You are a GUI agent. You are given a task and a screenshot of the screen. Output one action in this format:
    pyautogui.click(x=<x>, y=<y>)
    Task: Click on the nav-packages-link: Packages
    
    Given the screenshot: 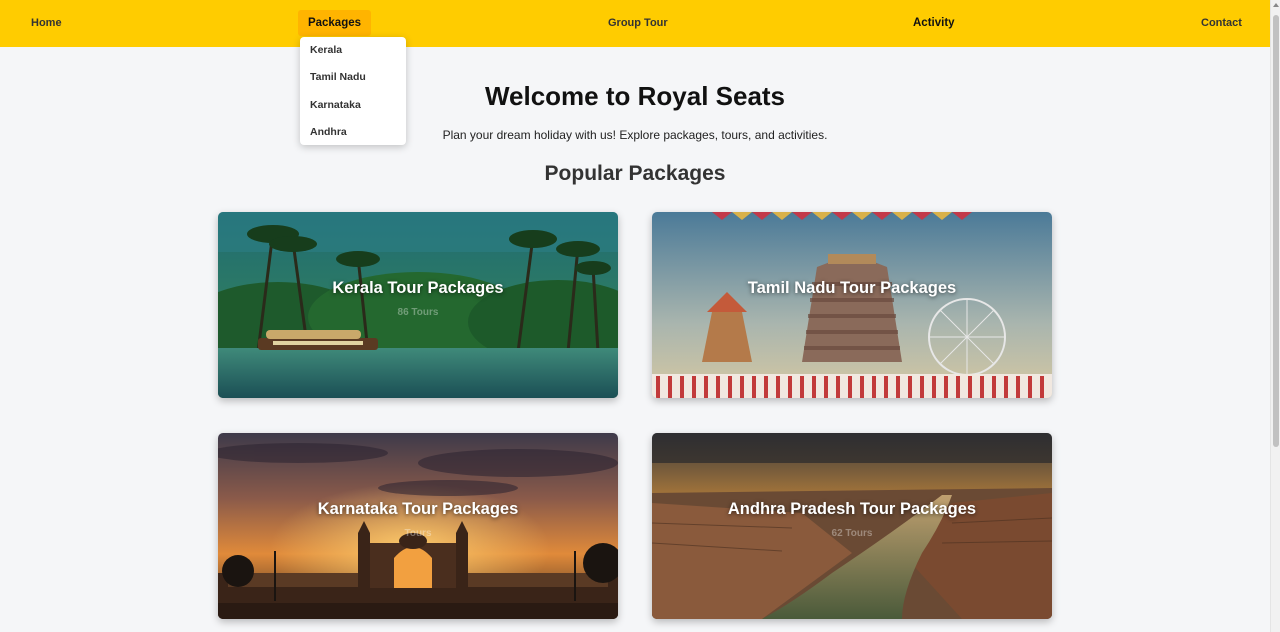 What is the action you would take?
    pyautogui.click(x=334, y=23)
    